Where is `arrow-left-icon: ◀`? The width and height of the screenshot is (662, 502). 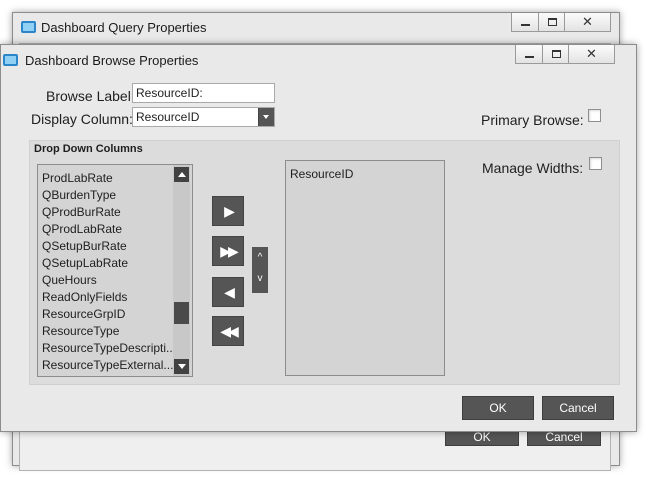 arrow-left-icon: ◀ is located at coordinates (229, 292).